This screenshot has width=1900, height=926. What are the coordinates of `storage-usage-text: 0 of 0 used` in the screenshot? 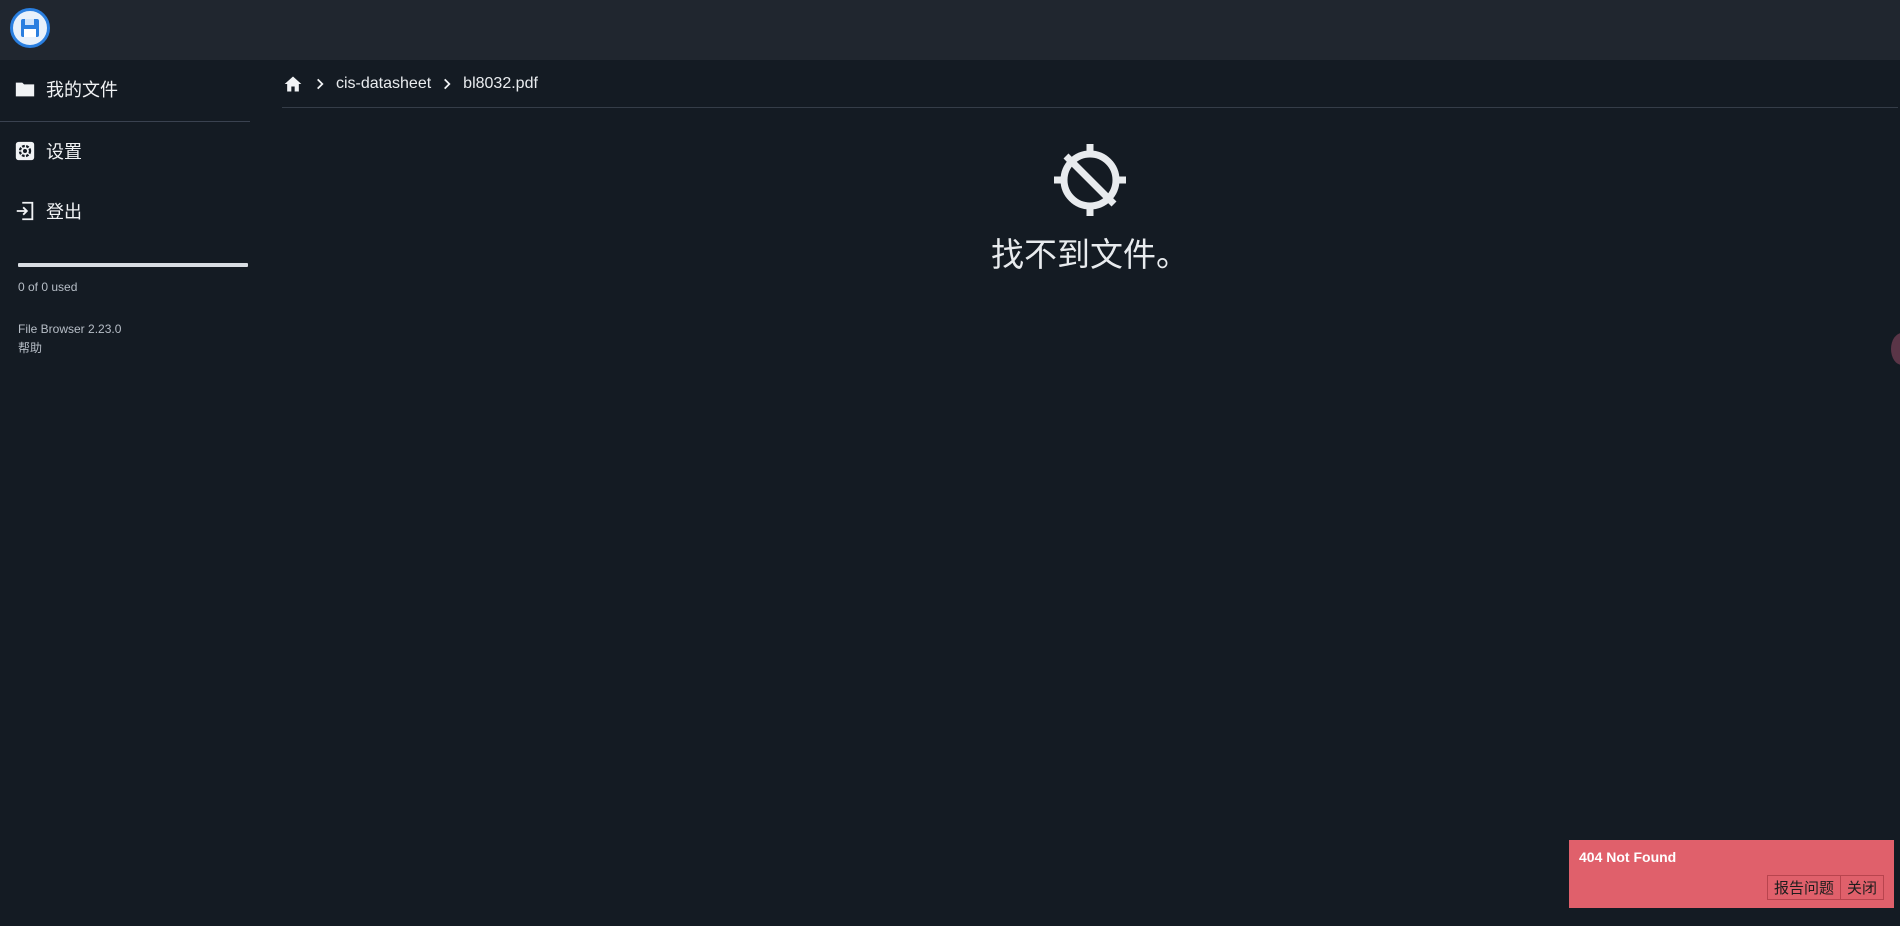 It's located at (48, 287).